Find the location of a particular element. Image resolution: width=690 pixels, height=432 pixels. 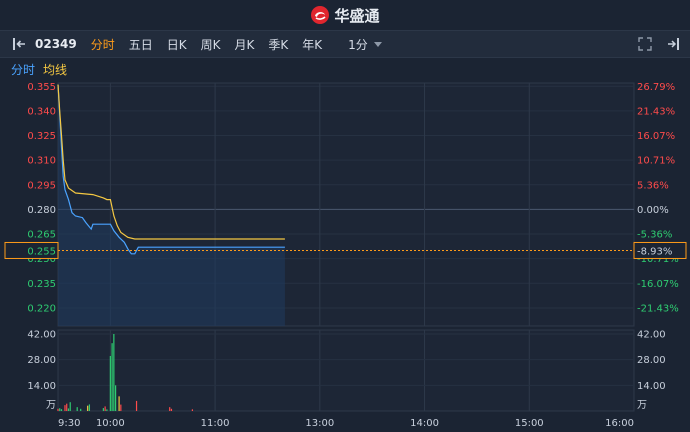

toolbar-right-actions is located at coordinates (659, 44).